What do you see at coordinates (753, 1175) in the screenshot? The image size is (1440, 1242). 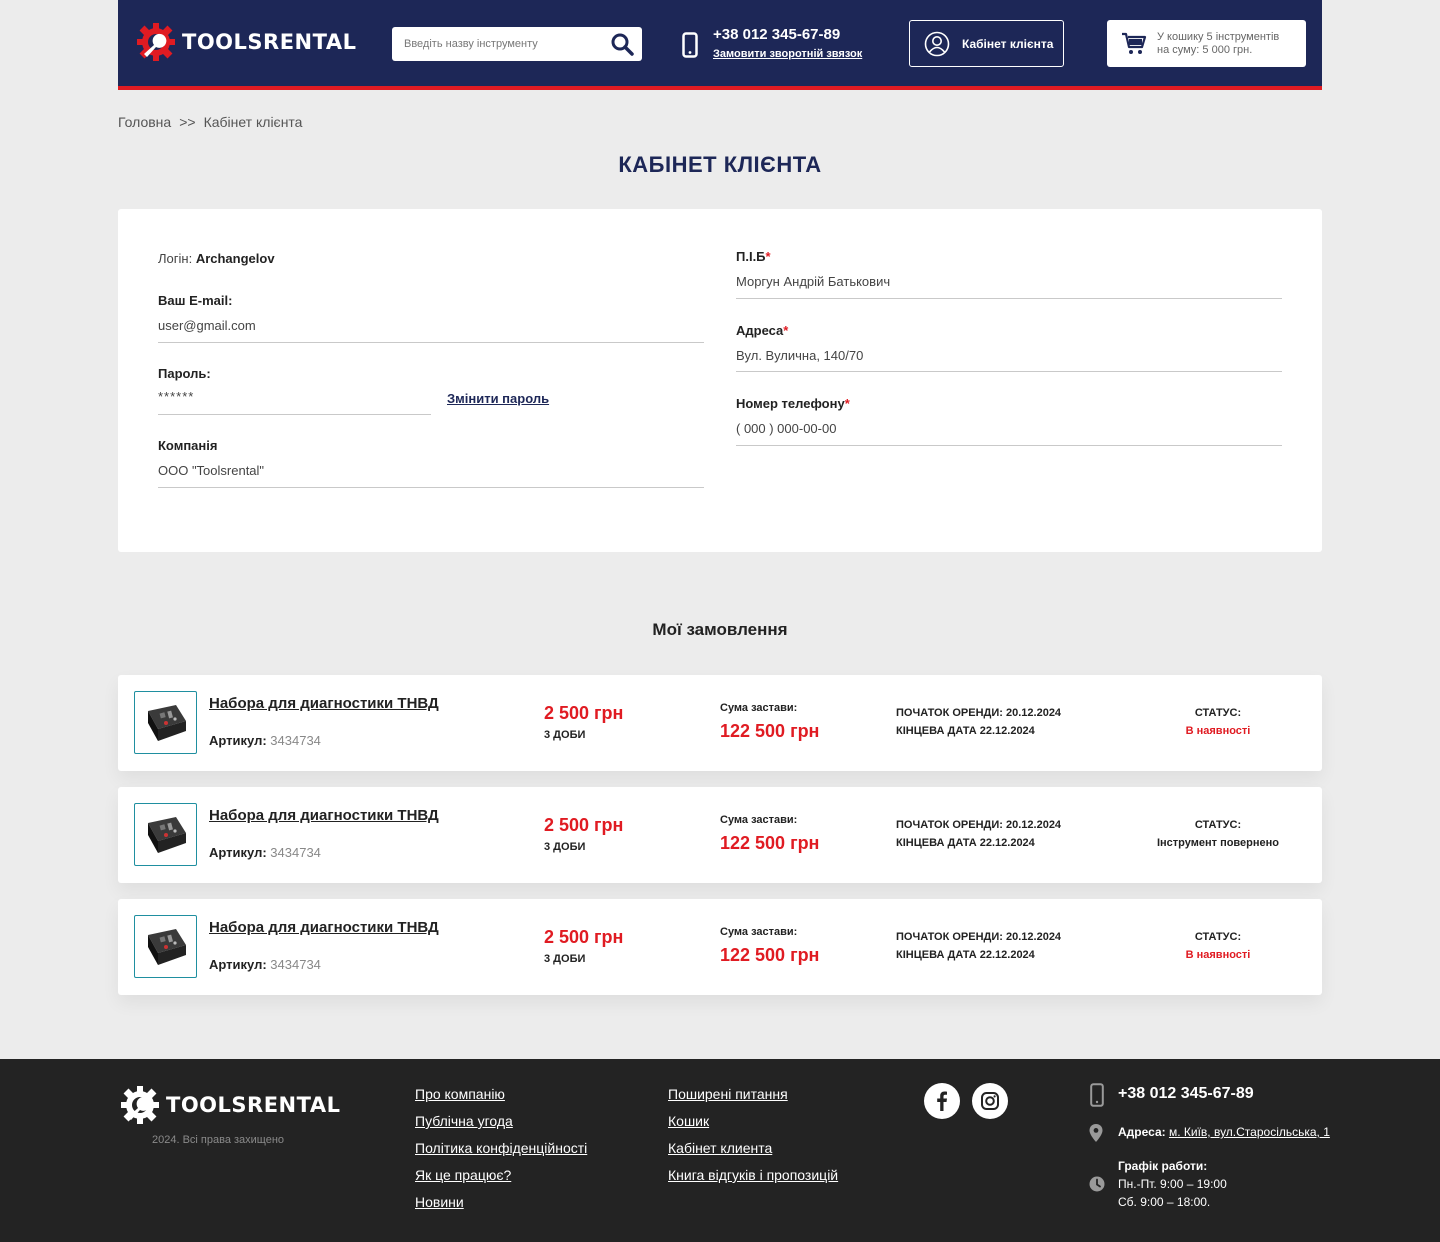 I see `footer-link-feedback: Книга відгуків і пропозицій` at bounding box center [753, 1175].